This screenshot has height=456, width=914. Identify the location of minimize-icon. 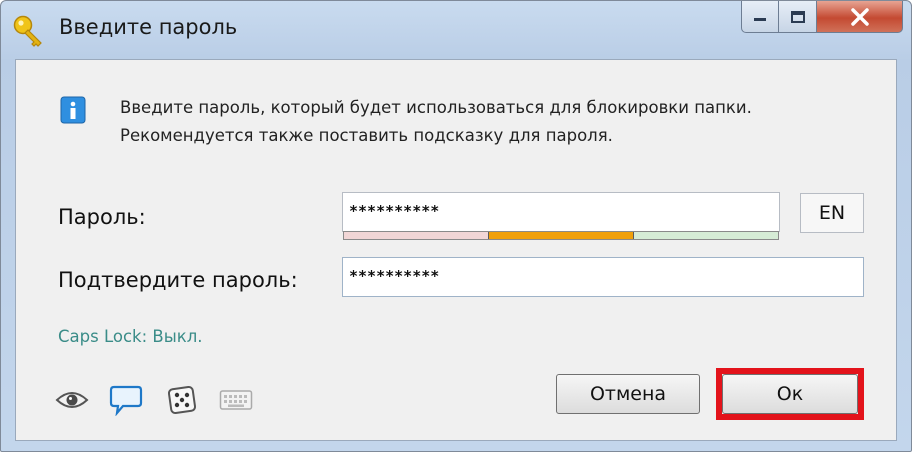
(760, 19).